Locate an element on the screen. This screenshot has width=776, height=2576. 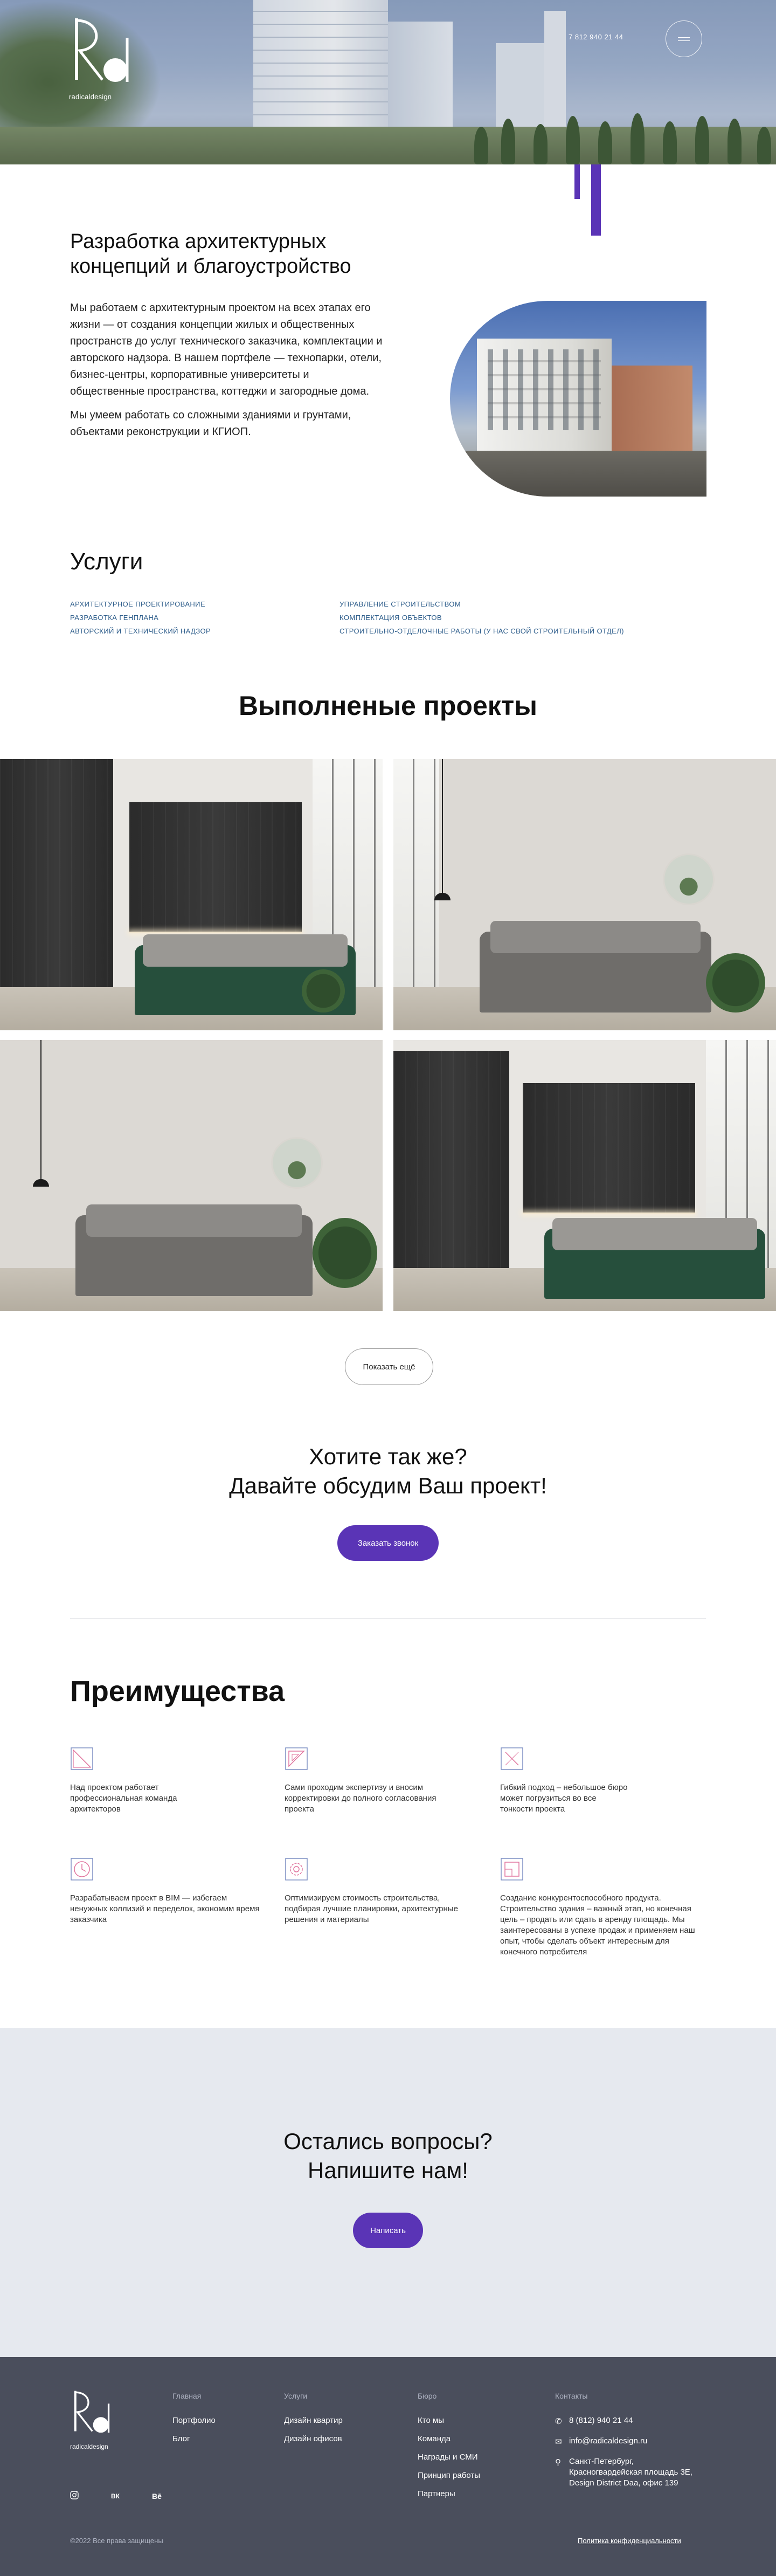
gear-icon is located at coordinates (296, 1869).